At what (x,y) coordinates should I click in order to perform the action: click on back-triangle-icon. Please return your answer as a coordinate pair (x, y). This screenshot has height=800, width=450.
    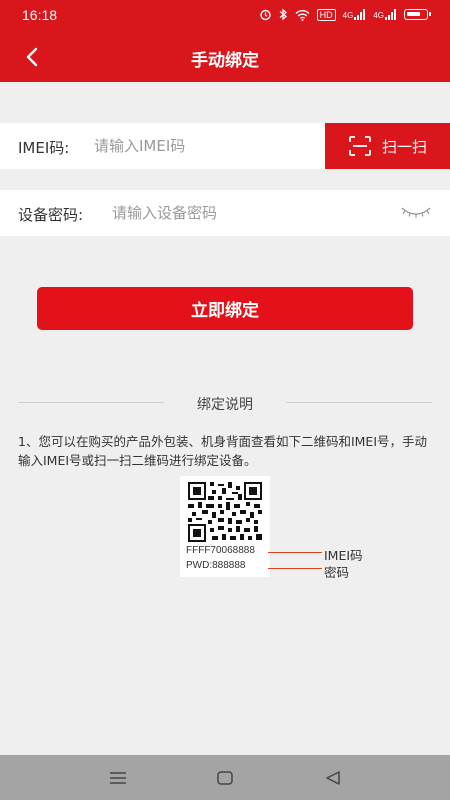
    Looking at the image, I should click on (333, 778).